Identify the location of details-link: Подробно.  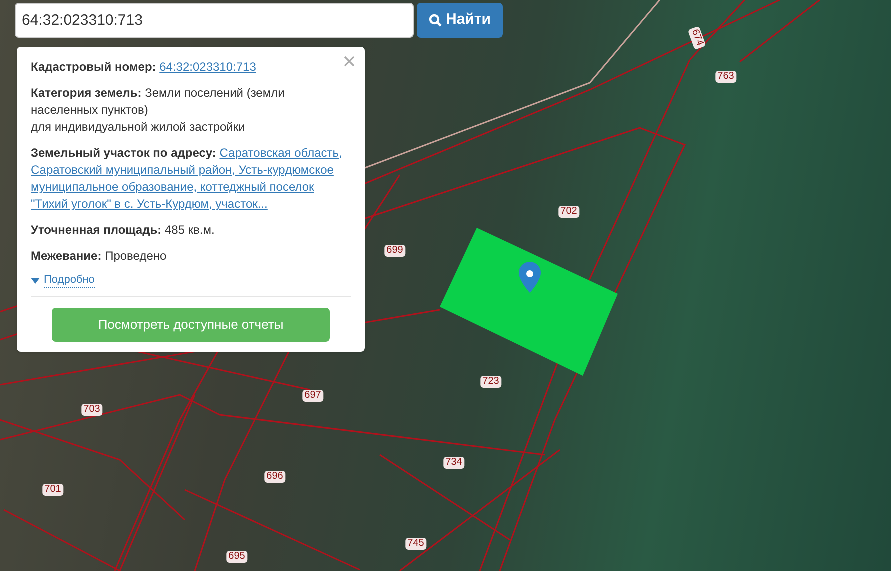
(69, 281).